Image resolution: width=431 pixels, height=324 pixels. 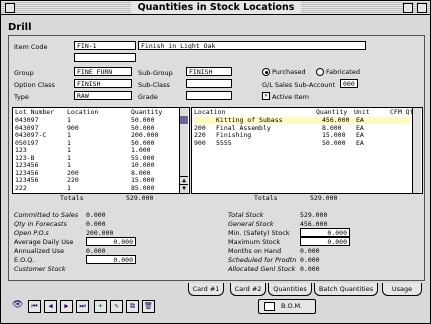 What do you see at coordinates (143, 165) in the screenshot?
I see `lots-cell: 10.000` at bounding box center [143, 165].